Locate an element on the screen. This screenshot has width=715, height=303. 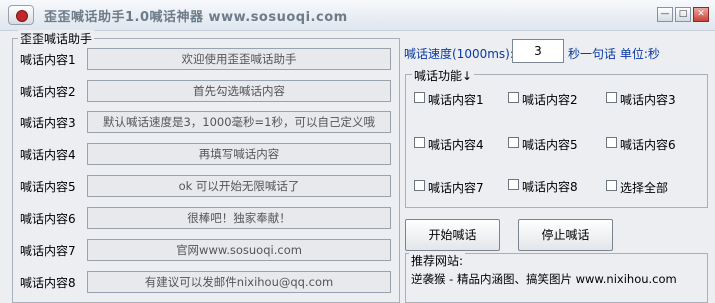
content-input-6: 很棒吧！独家奉献！ is located at coordinates (239, 218).